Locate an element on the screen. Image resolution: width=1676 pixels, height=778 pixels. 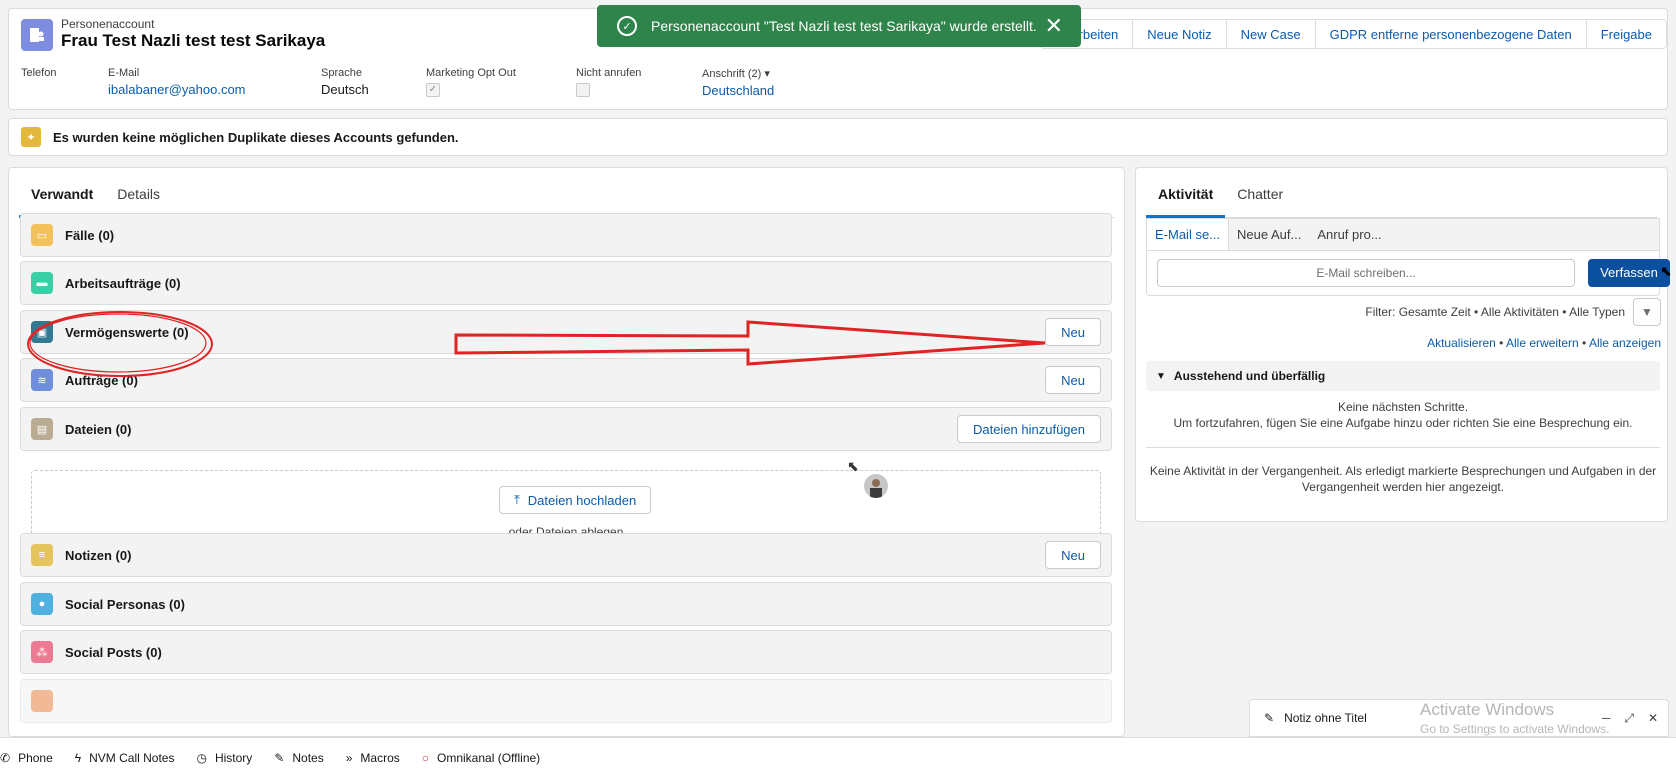
utility-item-notes: ✎ Notes is located at coordinates (298, 758).